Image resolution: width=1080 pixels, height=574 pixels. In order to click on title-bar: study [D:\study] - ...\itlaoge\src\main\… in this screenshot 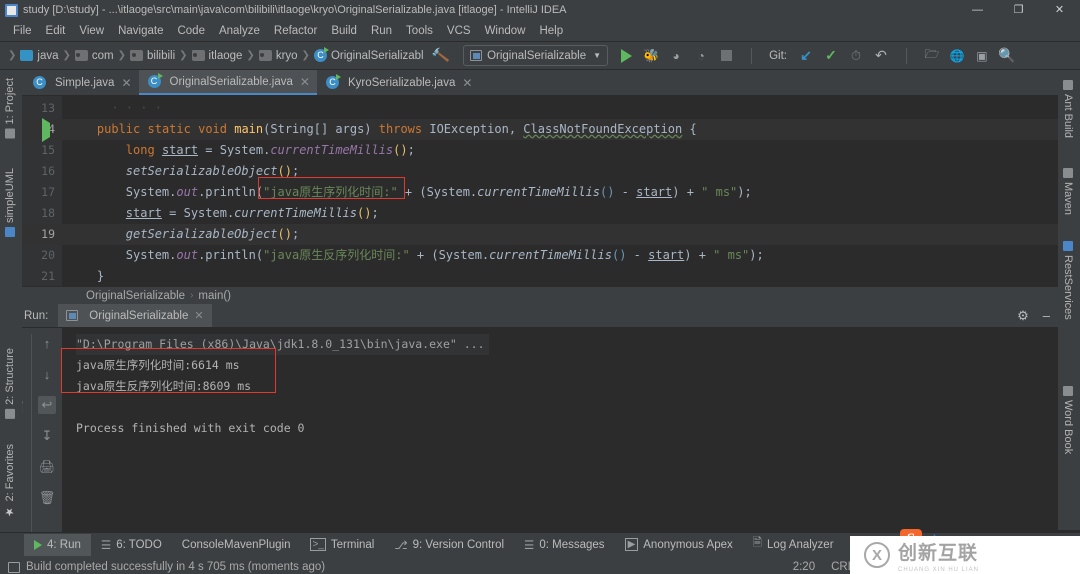, I will do `click(540, 10)`.